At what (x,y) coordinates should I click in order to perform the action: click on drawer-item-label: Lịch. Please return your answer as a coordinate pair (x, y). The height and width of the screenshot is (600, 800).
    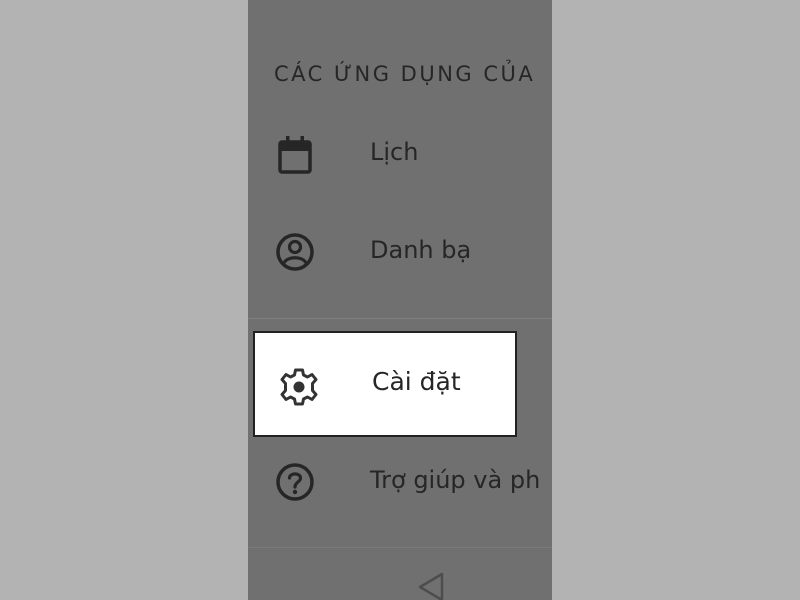
    Looking at the image, I should click on (394, 152).